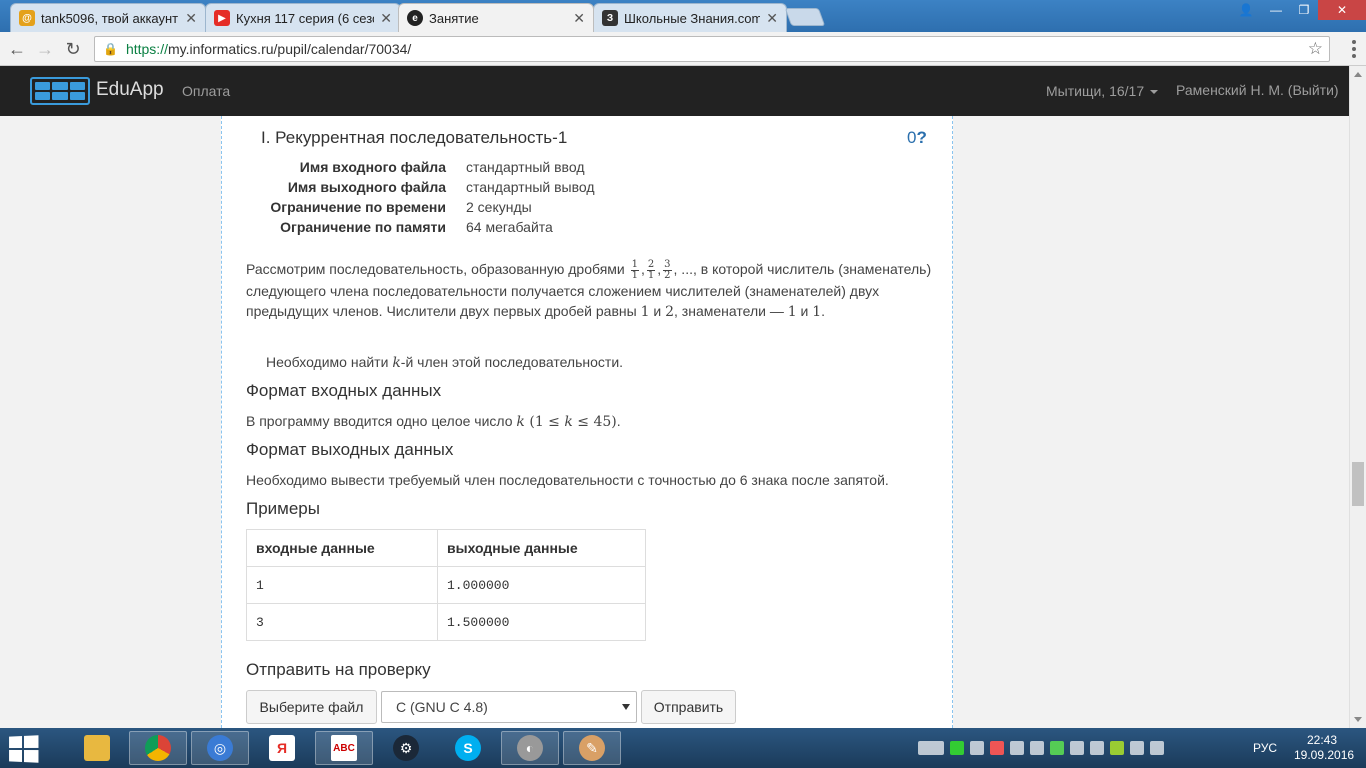  Describe the element at coordinates (1095, 91) in the screenshot. I see `group-label: Мытищи, 16/17` at that location.